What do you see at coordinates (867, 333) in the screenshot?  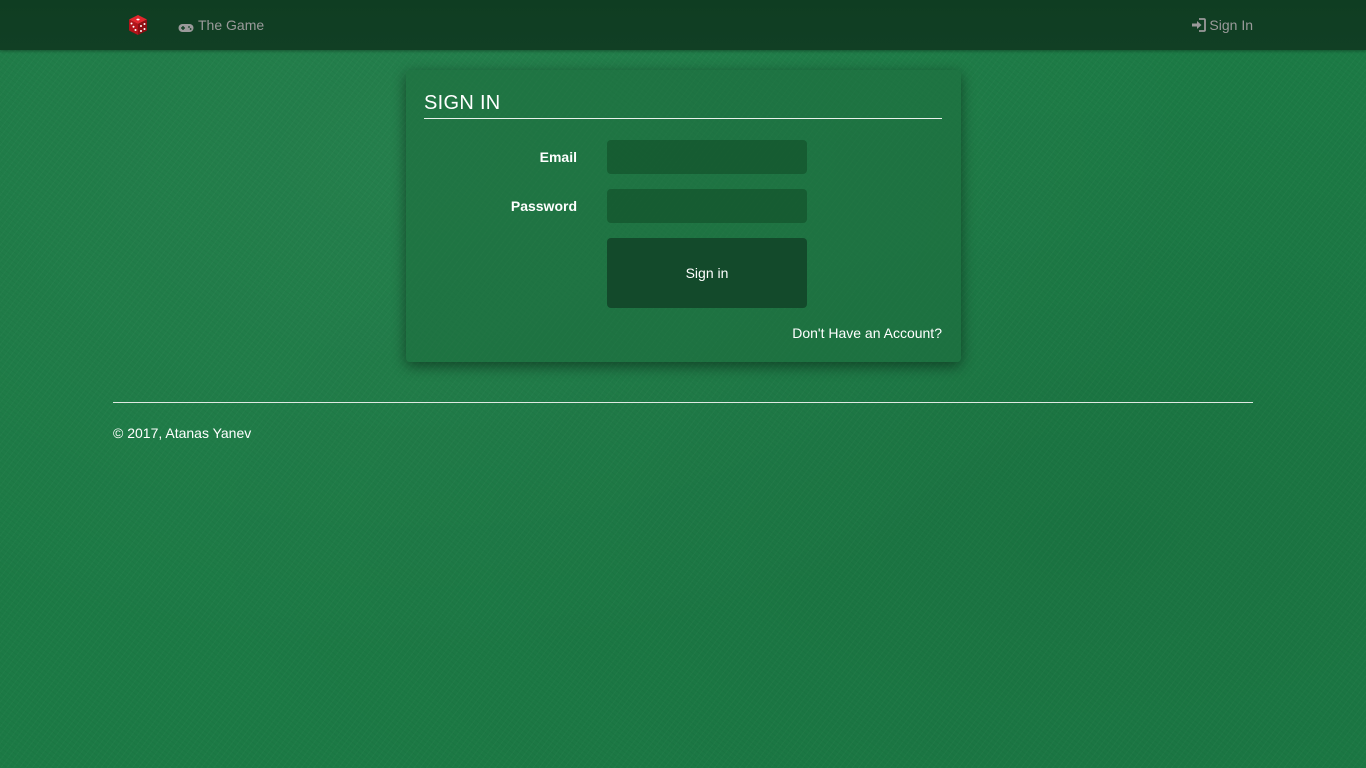 I see `register-link: Don't Have an Account?` at bounding box center [867, 333].